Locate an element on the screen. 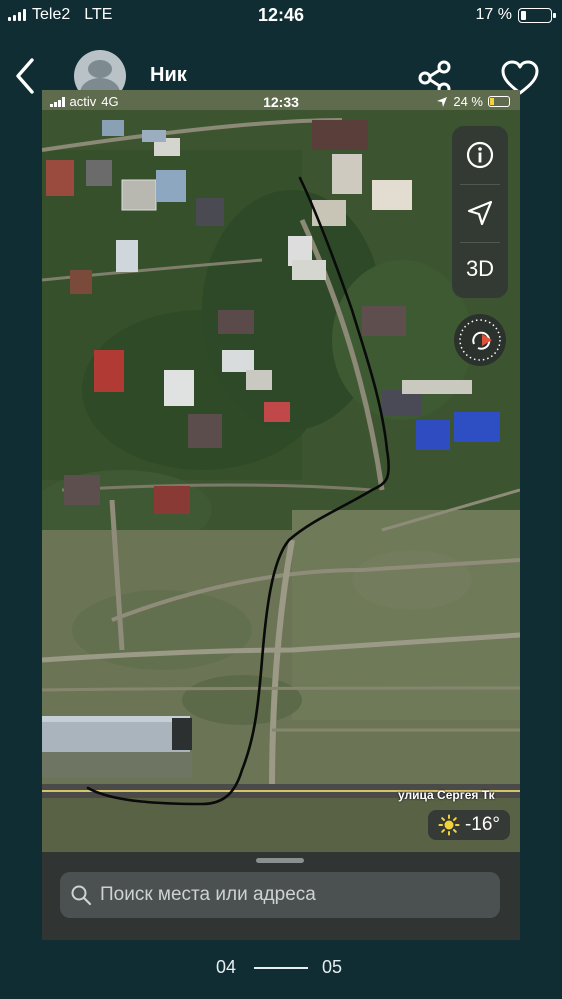 Image resolution: width=562 pixels, height=999 pixels. status-right: 17 % is located at coordinates (515, 15).